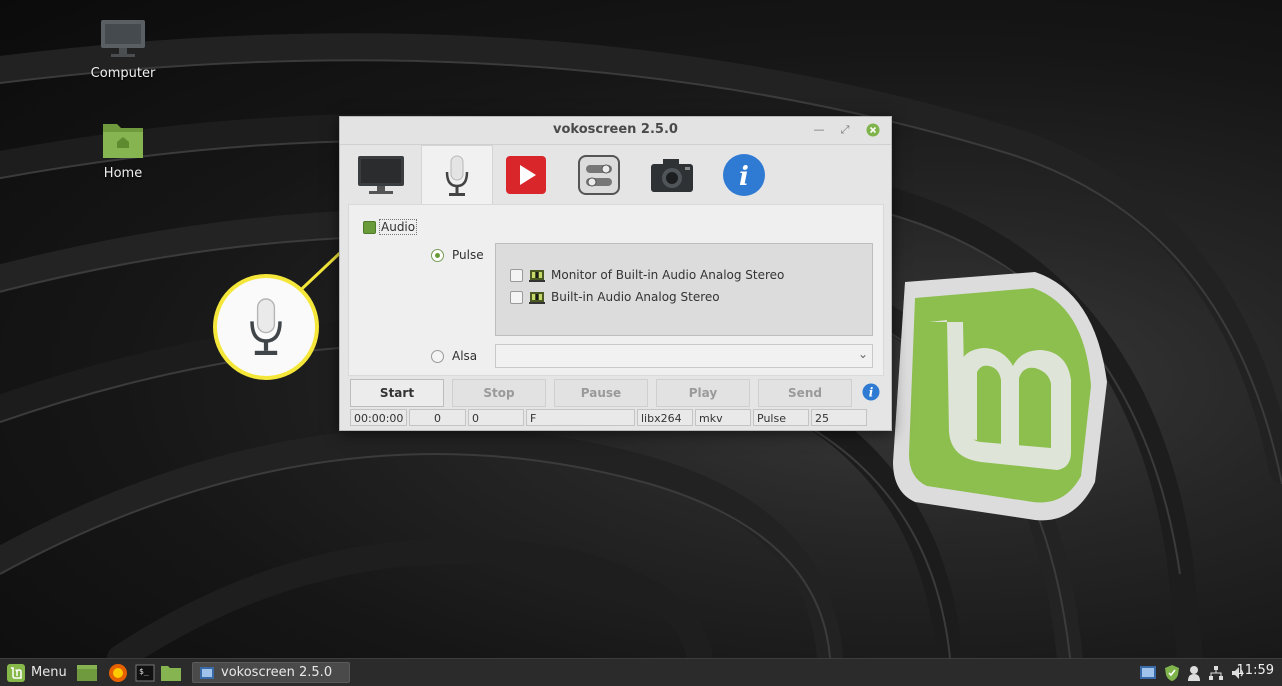 Image resolution: width=1282 pixels, height=686 pixels. Describe the element at coordinates (16, 672) in the screenshot. I see `mint-menu-icon` at that location.